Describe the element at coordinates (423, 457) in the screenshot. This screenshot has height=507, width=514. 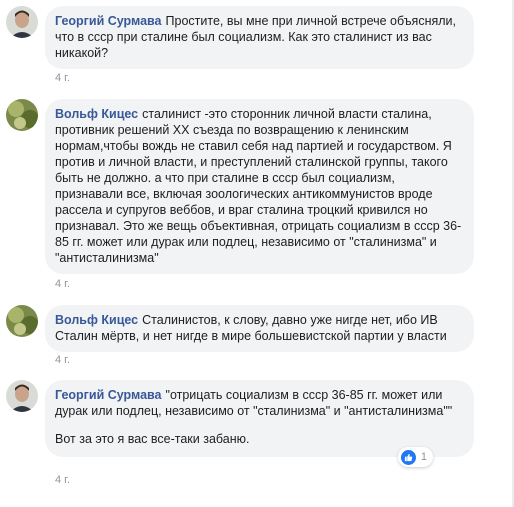
I see `reaction-count: 1` at that location.